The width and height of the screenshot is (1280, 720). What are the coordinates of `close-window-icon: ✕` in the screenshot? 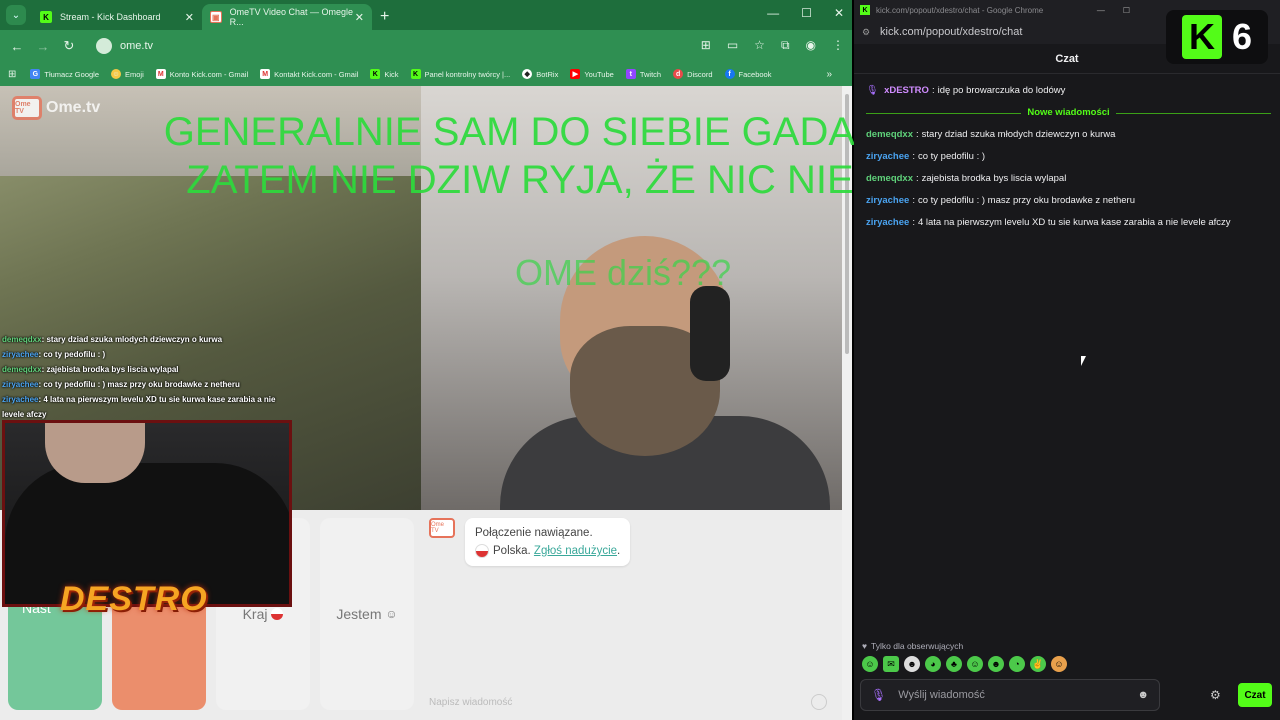 It's located at (839, 13).